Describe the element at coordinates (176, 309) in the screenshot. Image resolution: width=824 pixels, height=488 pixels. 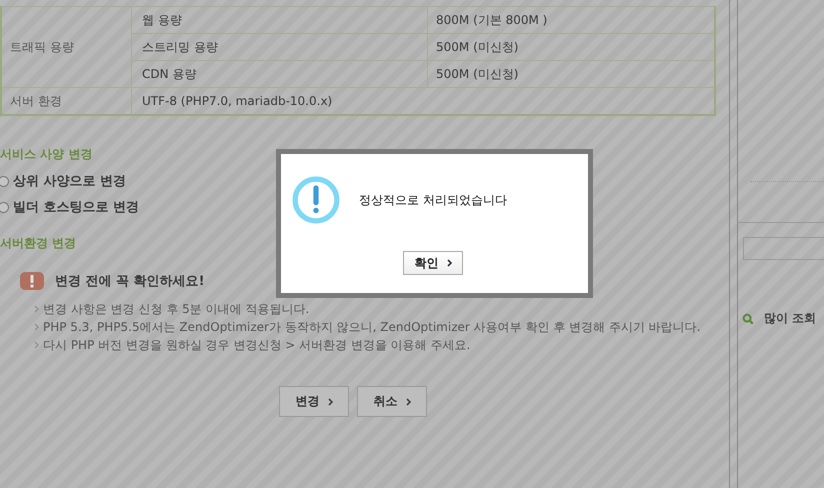
I see `note-text: 변경 사항은 변경 신청 후 5분 이내에 적용됩니다.` at that location.